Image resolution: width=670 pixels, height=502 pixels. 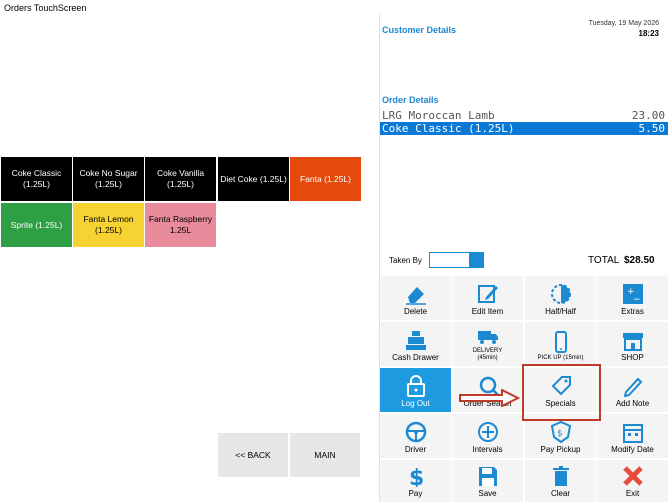 What do you see at coordinates (632, 387) in the screenshot?
I see `pencil-icon` at bounding box center [632, 387].